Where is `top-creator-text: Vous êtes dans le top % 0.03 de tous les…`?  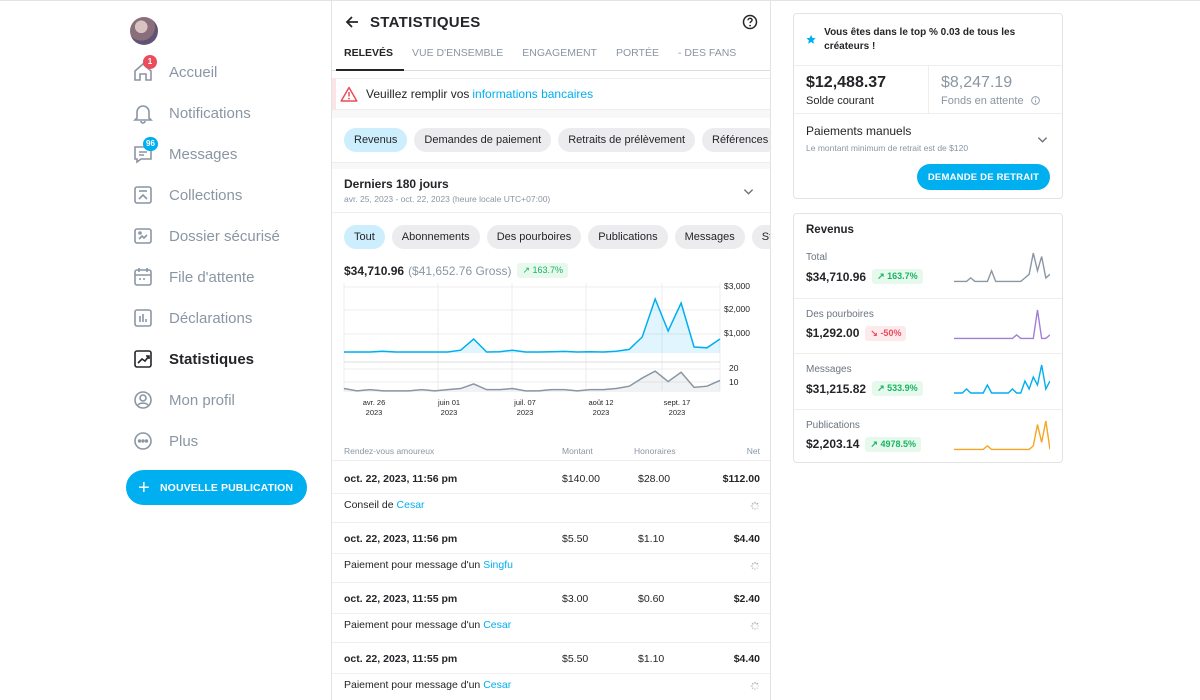 top-creator-text: Vous êtes dans le top % 0.03 de tous les… is located at coordinates (920, 39).